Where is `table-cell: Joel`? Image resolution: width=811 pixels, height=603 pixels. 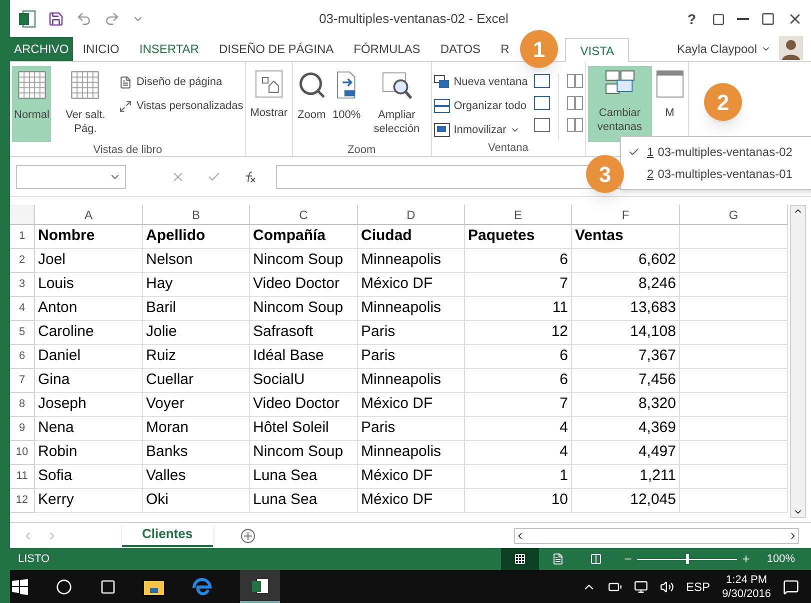 table-cell: Joel is located at coordinates (89, 261).